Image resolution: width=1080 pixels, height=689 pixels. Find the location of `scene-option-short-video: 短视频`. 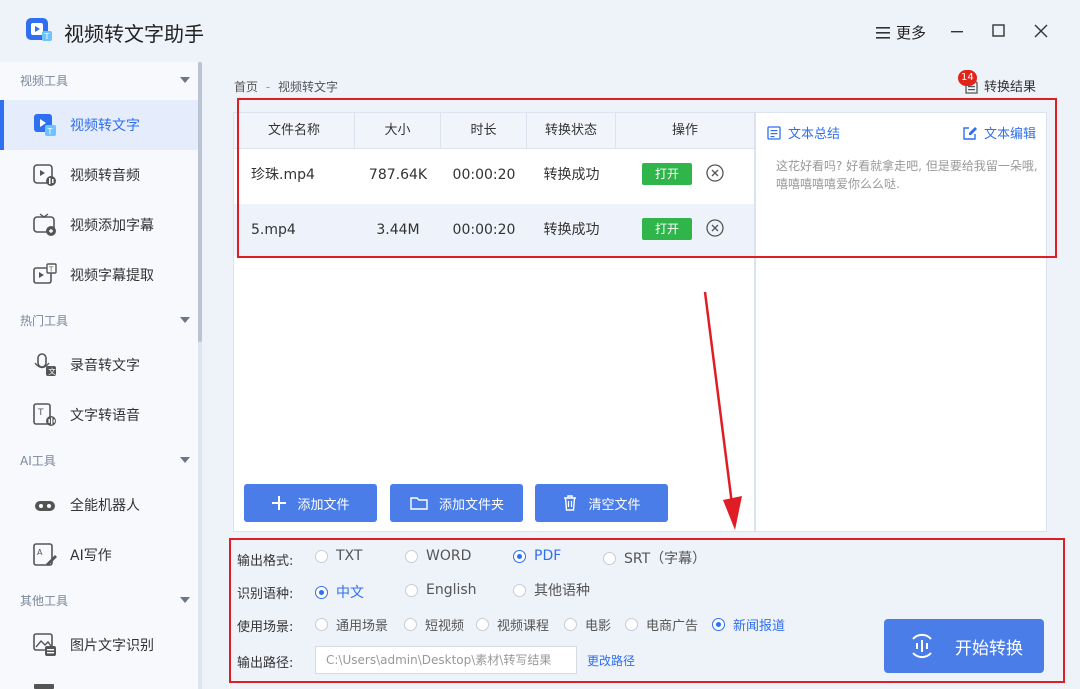

scene-option-short-video: 短视频 is located at coordinates (434, 624).